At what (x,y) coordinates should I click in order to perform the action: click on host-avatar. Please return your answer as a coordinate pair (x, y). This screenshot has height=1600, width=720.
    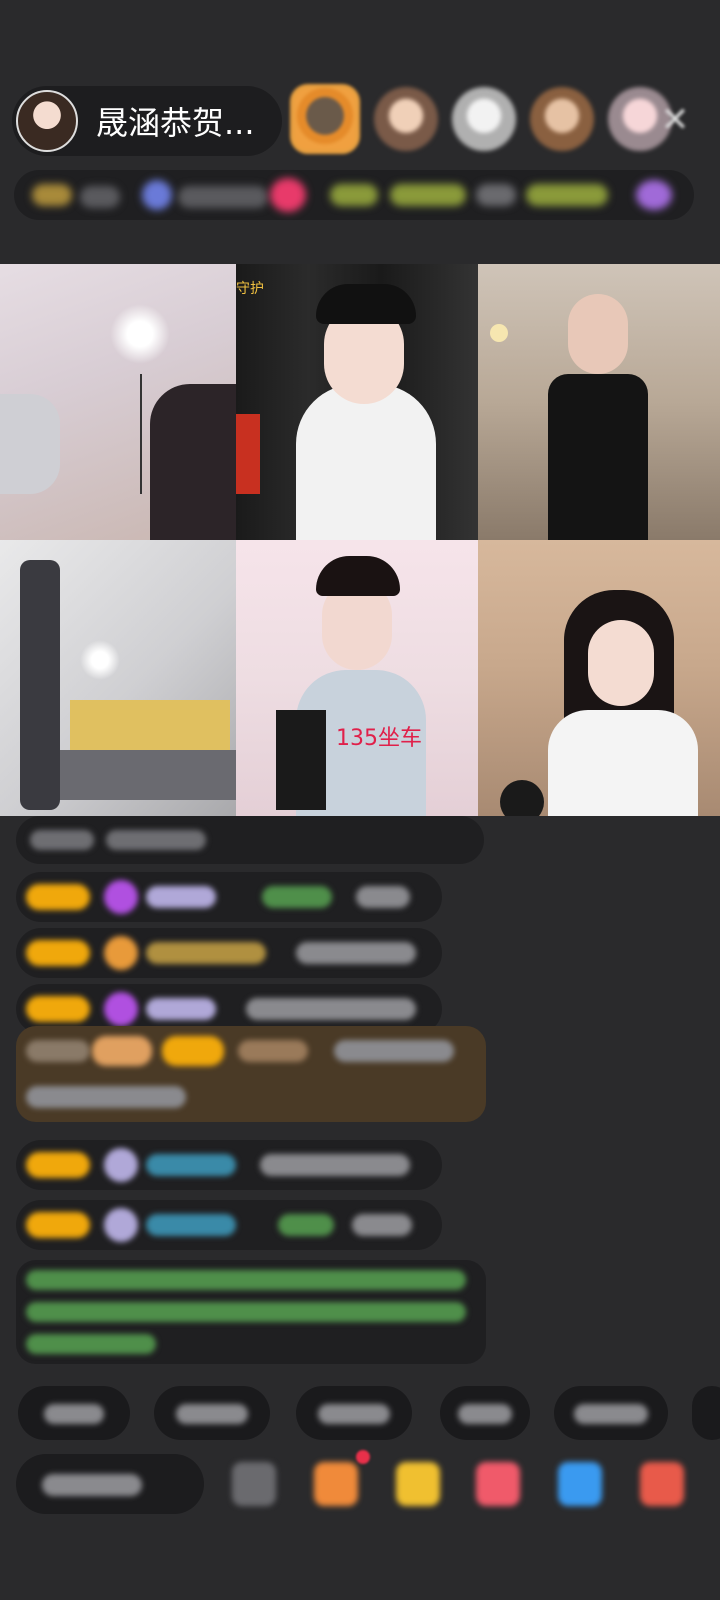
    Looking at the image, I should click on (47, 121).